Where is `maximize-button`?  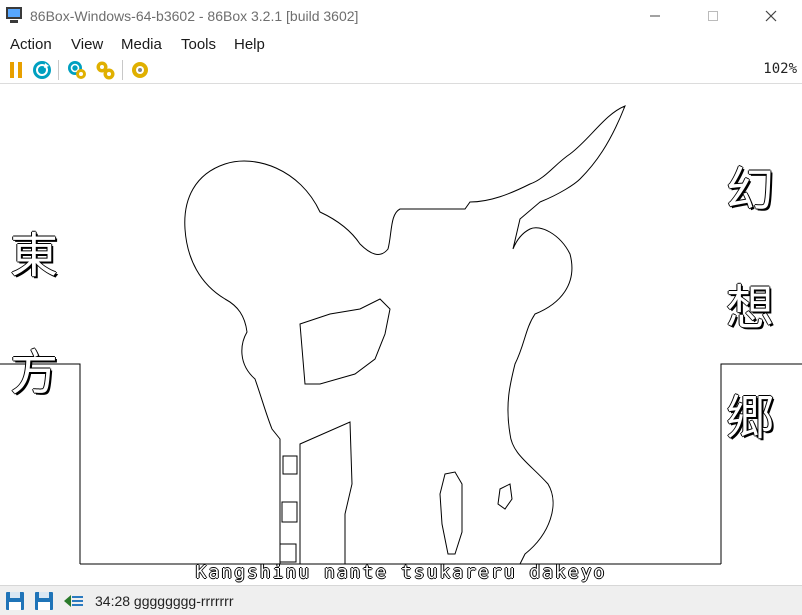
maximize-button is located at coordinates (713, 16).